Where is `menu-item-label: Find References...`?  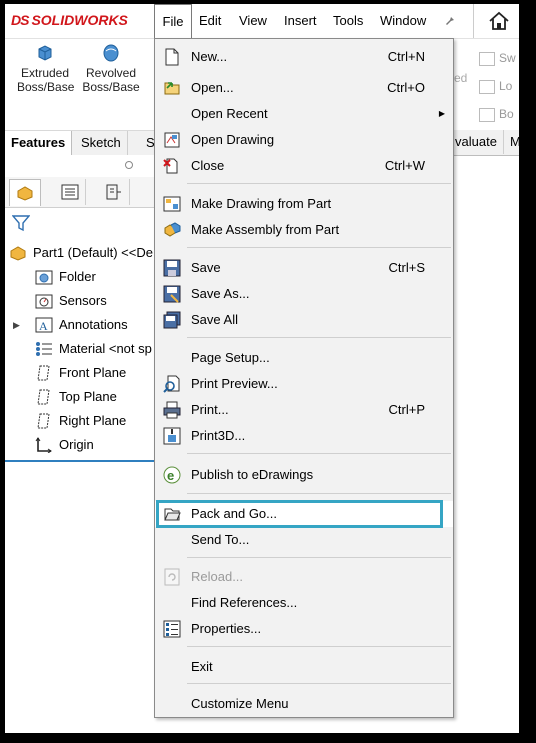
menu-item-label: Find References... is located at coordinates (244, 602).